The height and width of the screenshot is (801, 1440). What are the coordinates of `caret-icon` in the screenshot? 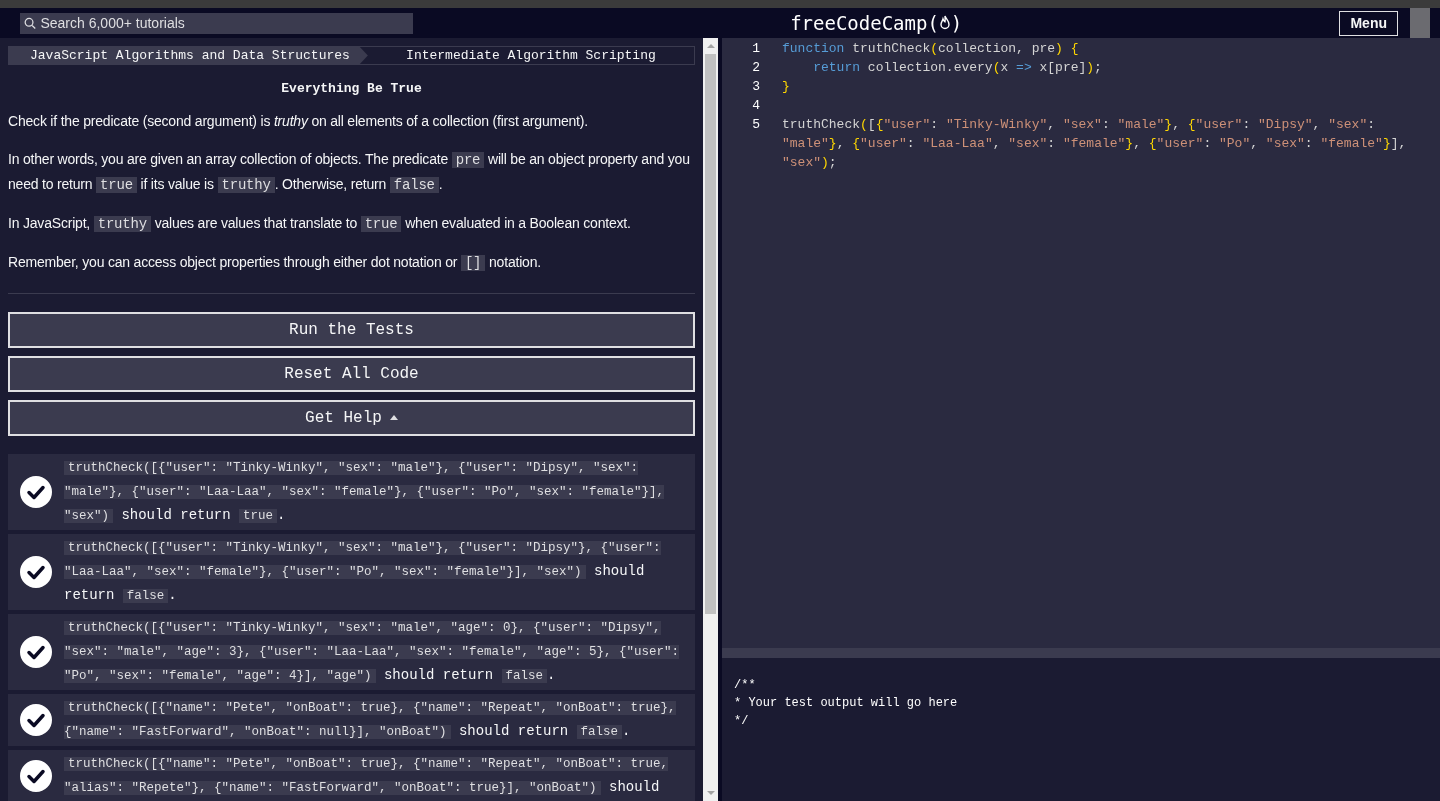 It's located at (393, 417).